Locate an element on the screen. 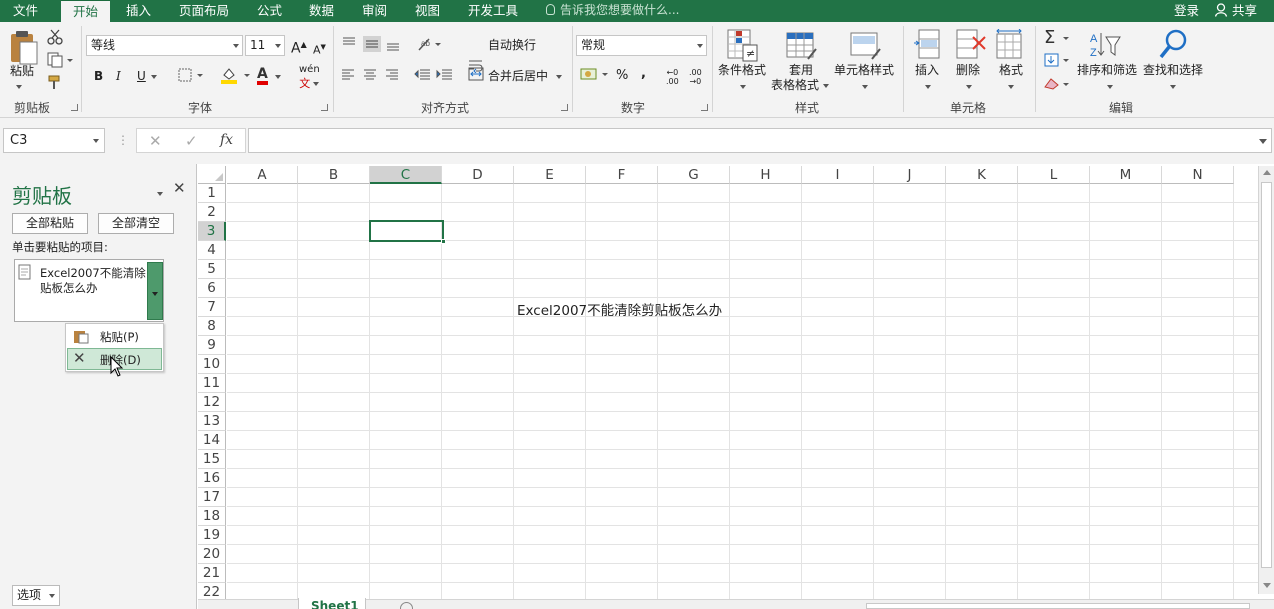 The image size is (1274, 609). column-header-a: A is located at coordinates (262, 175).